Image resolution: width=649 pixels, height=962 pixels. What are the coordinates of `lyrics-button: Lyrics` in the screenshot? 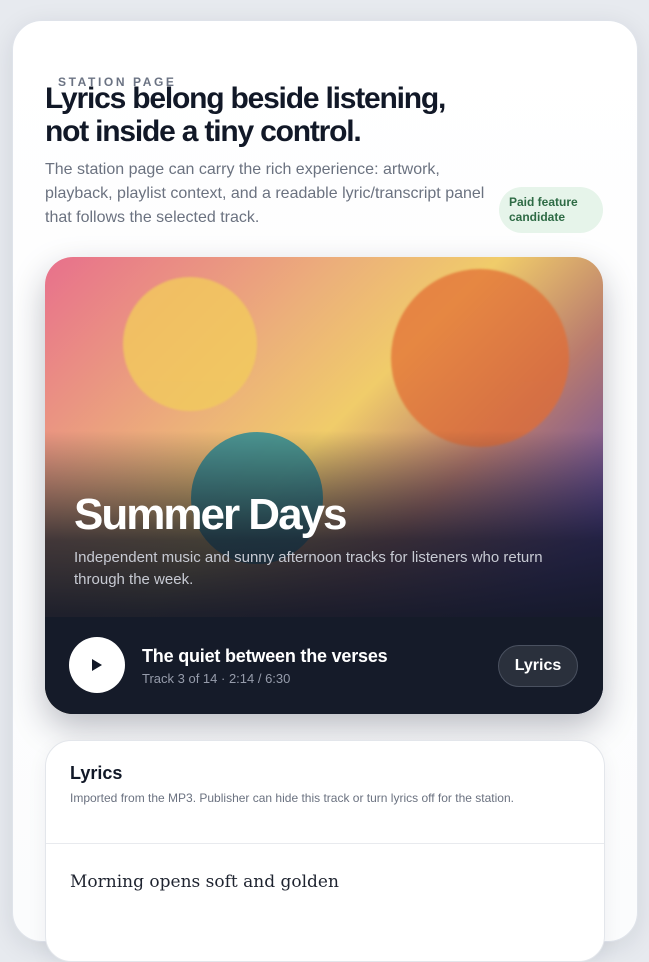 It's located at (538, 666).